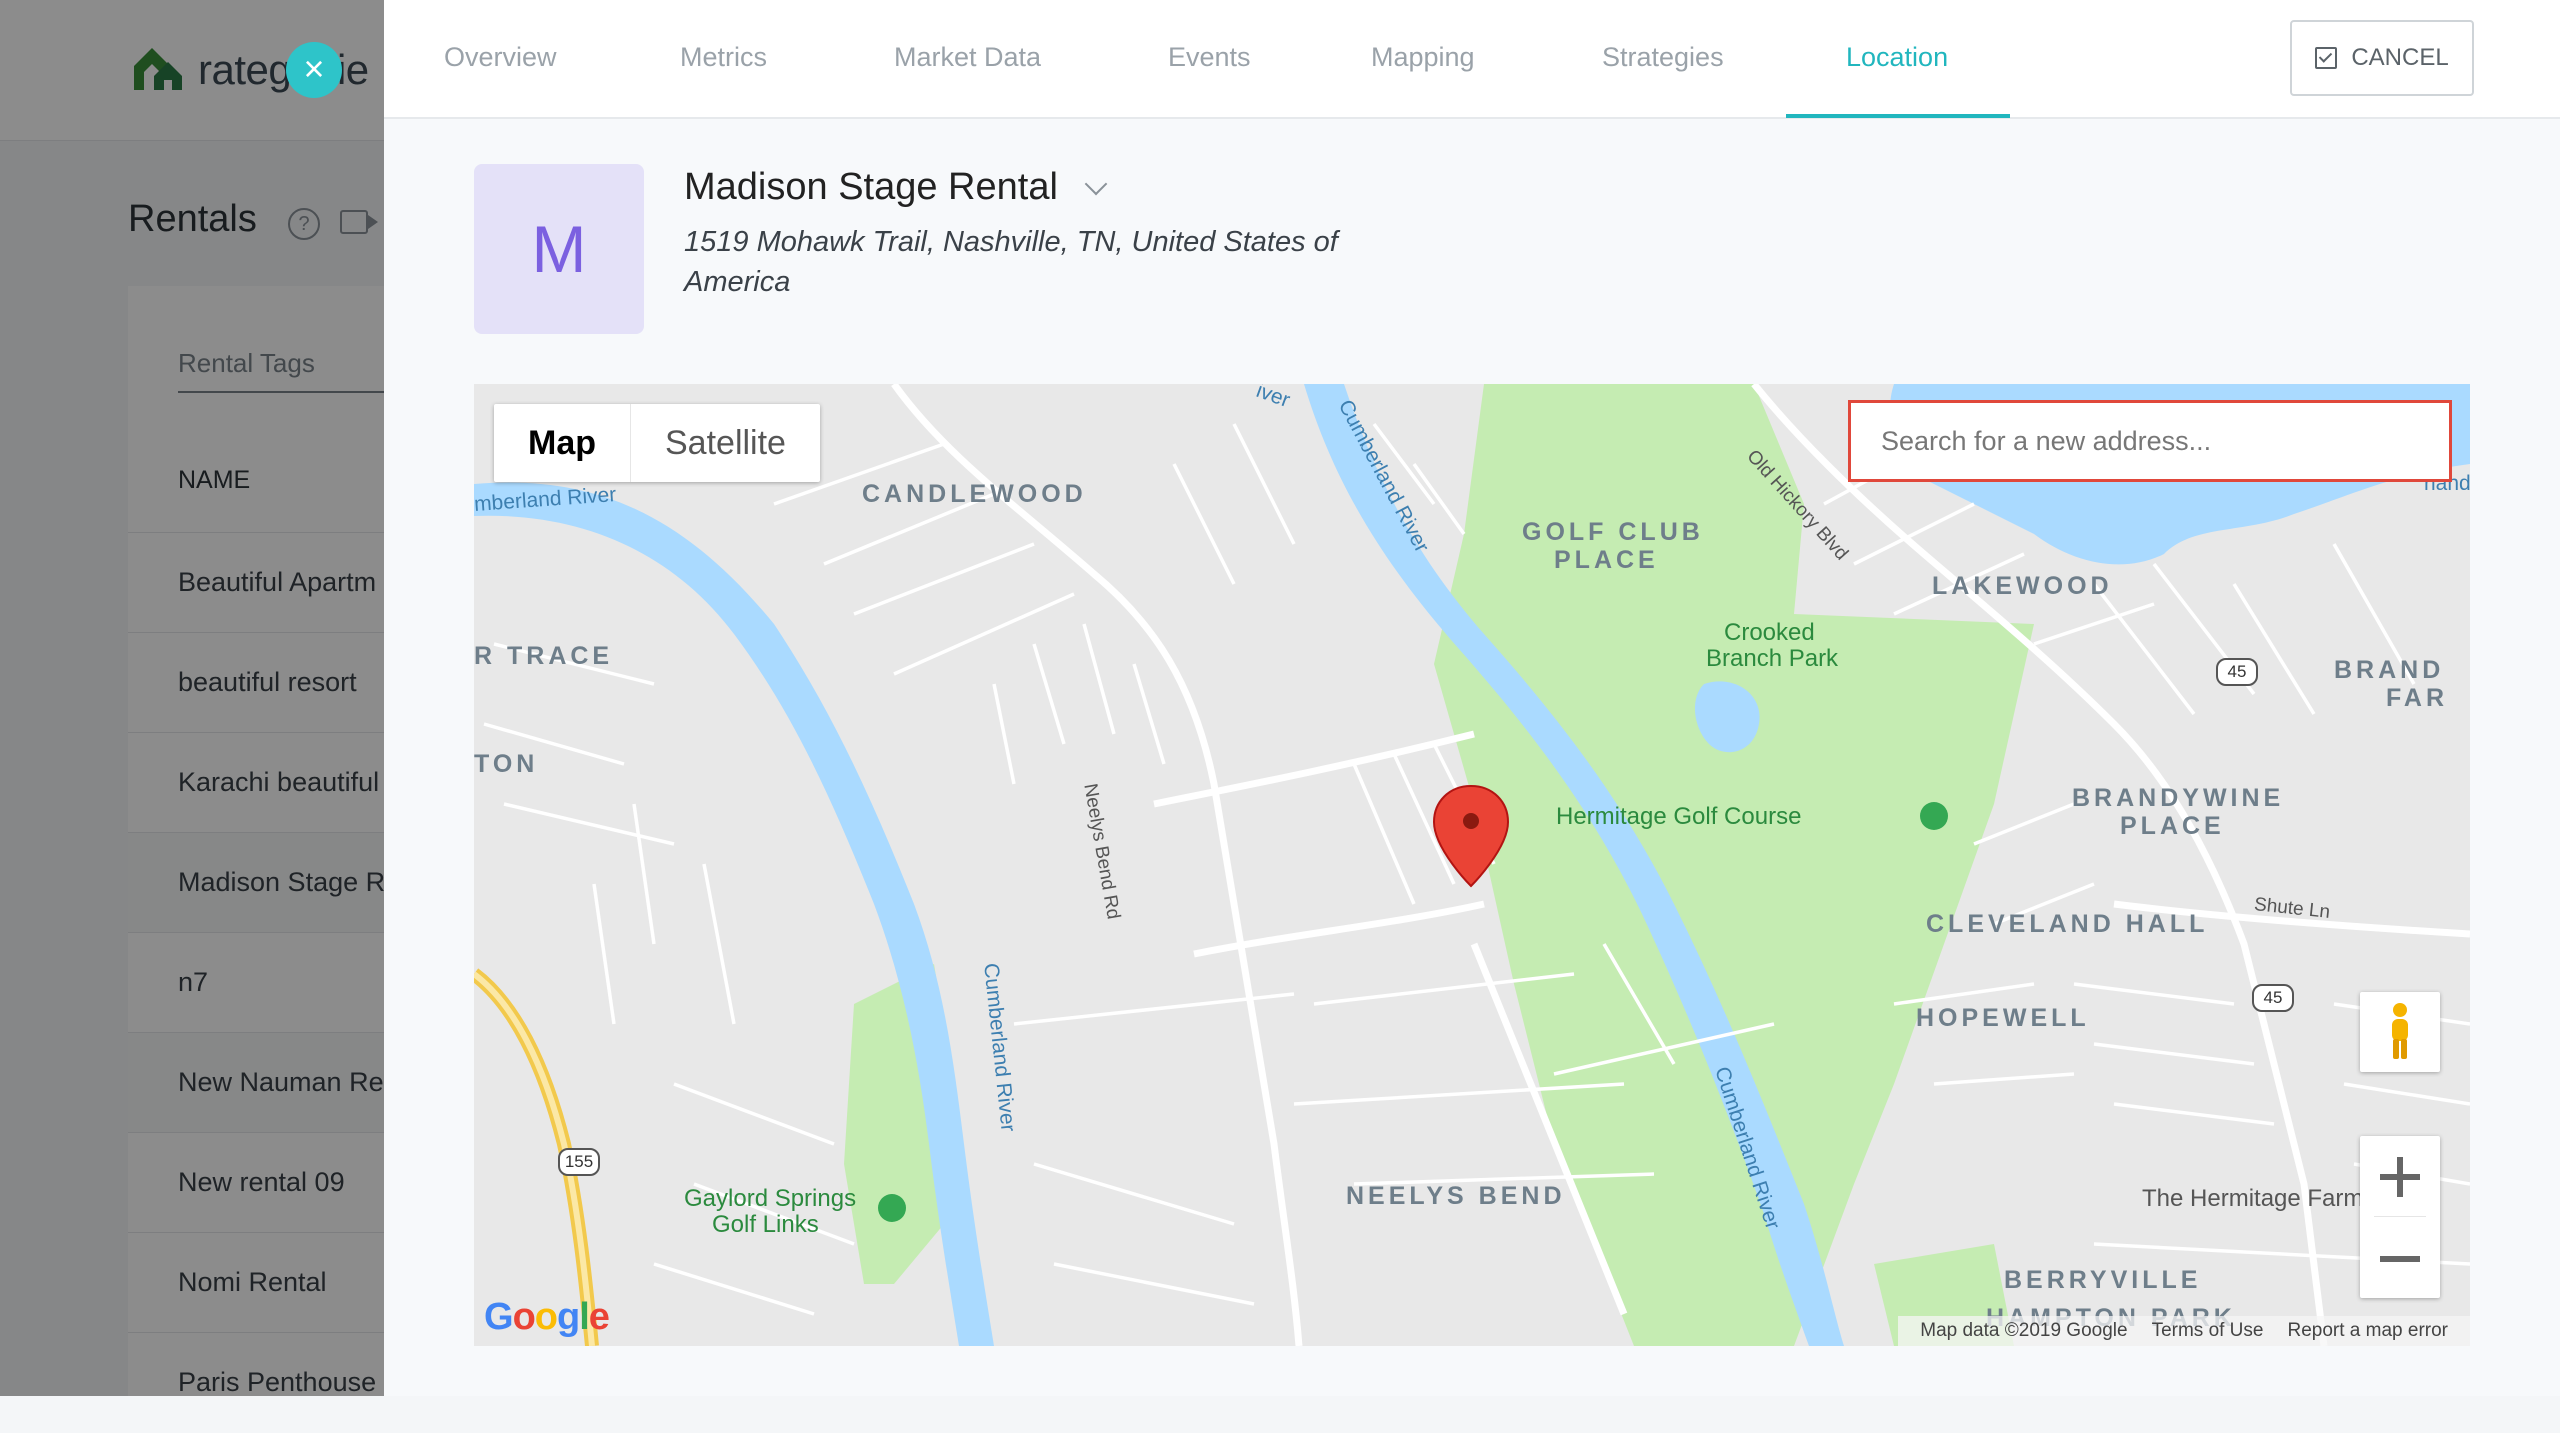  I want to click on map-type-satellite-button: Satellite, so click(725, 443).